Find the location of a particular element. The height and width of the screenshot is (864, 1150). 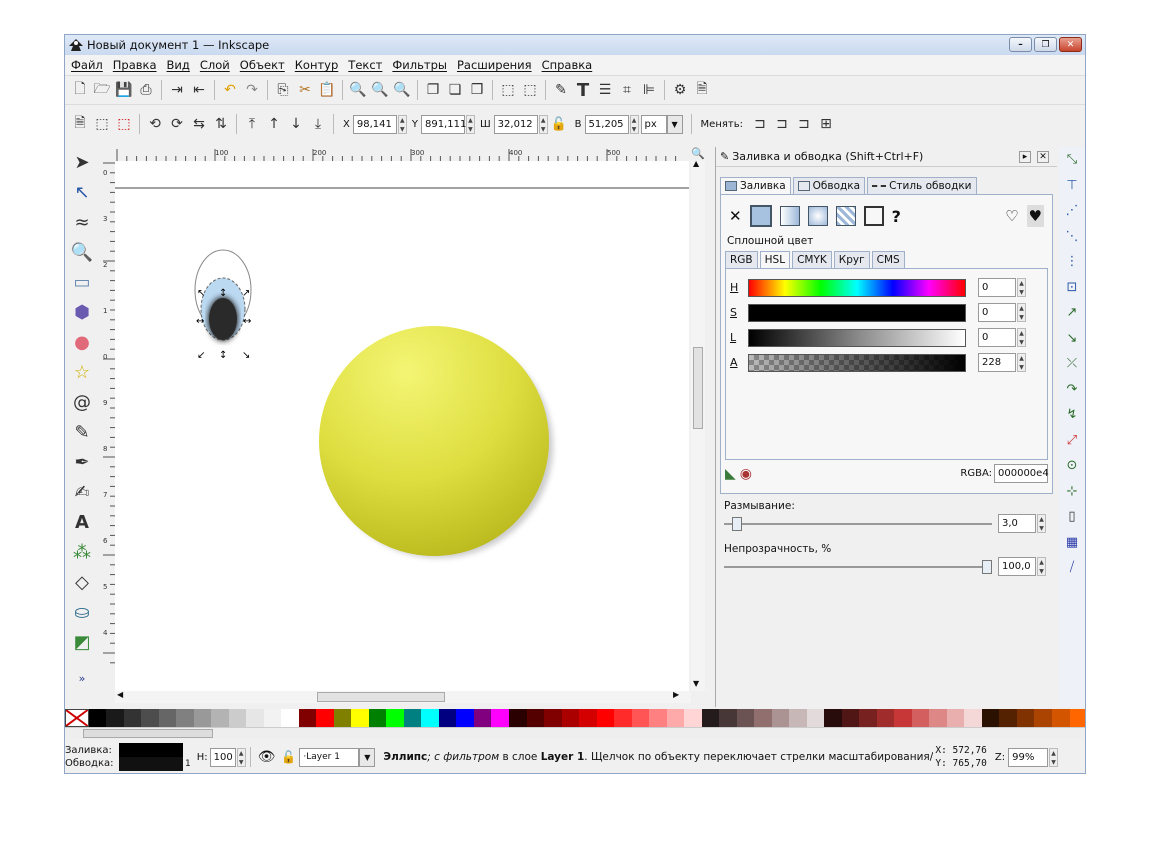

snap-midpoints-icon: ⤢ is located at coordinates (1072, 441).